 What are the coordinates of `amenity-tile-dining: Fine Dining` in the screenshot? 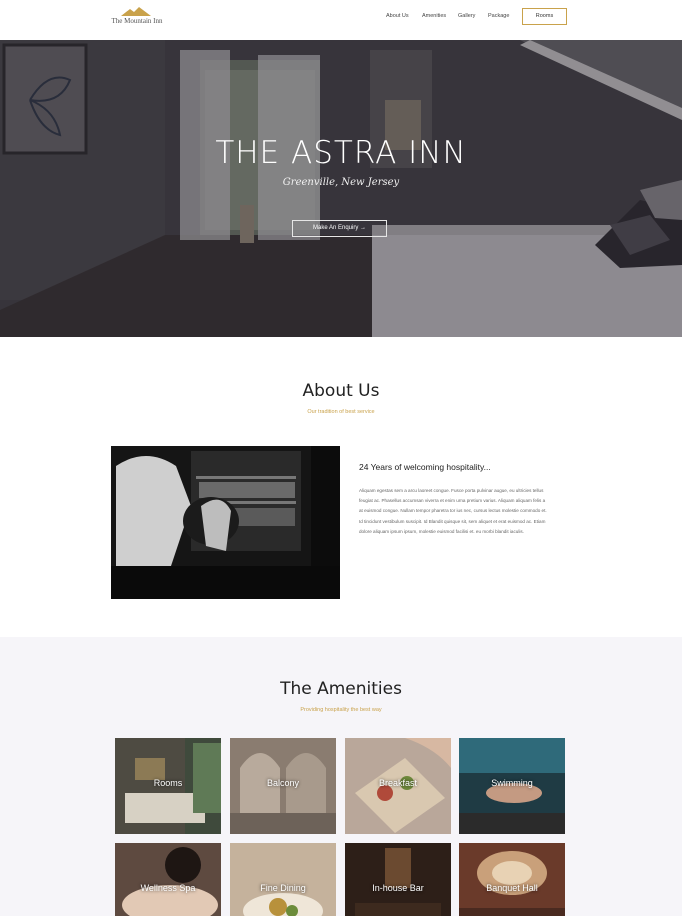 It's located at (283, 879).